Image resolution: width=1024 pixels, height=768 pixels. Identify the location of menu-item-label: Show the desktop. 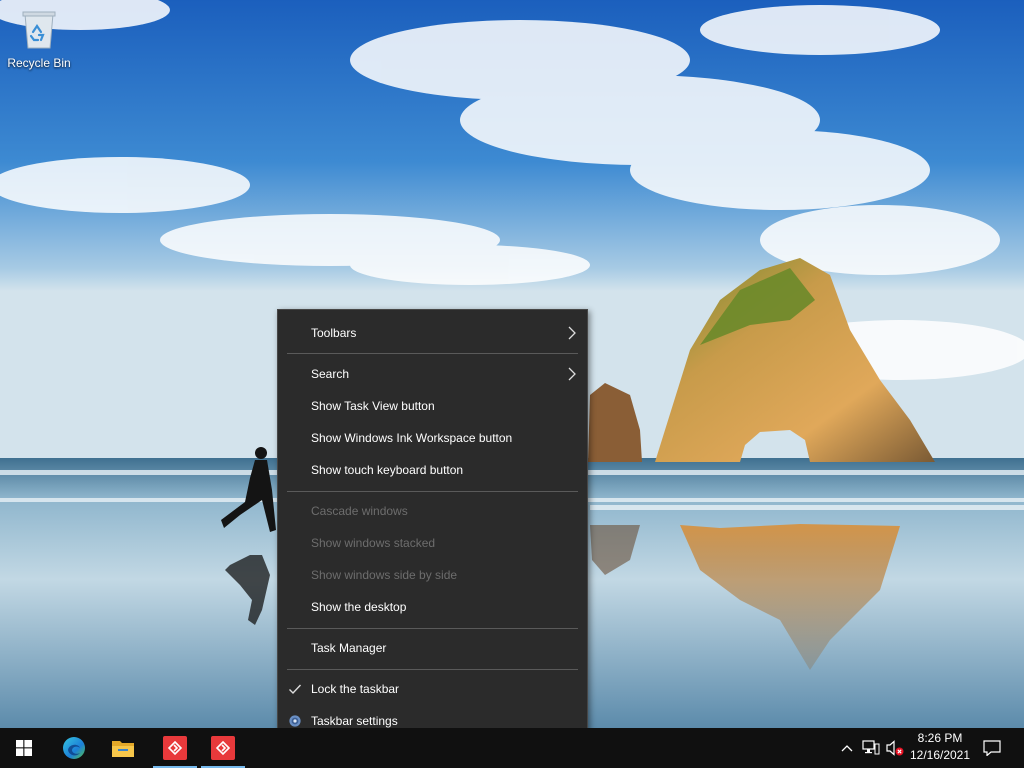
(359, 607).